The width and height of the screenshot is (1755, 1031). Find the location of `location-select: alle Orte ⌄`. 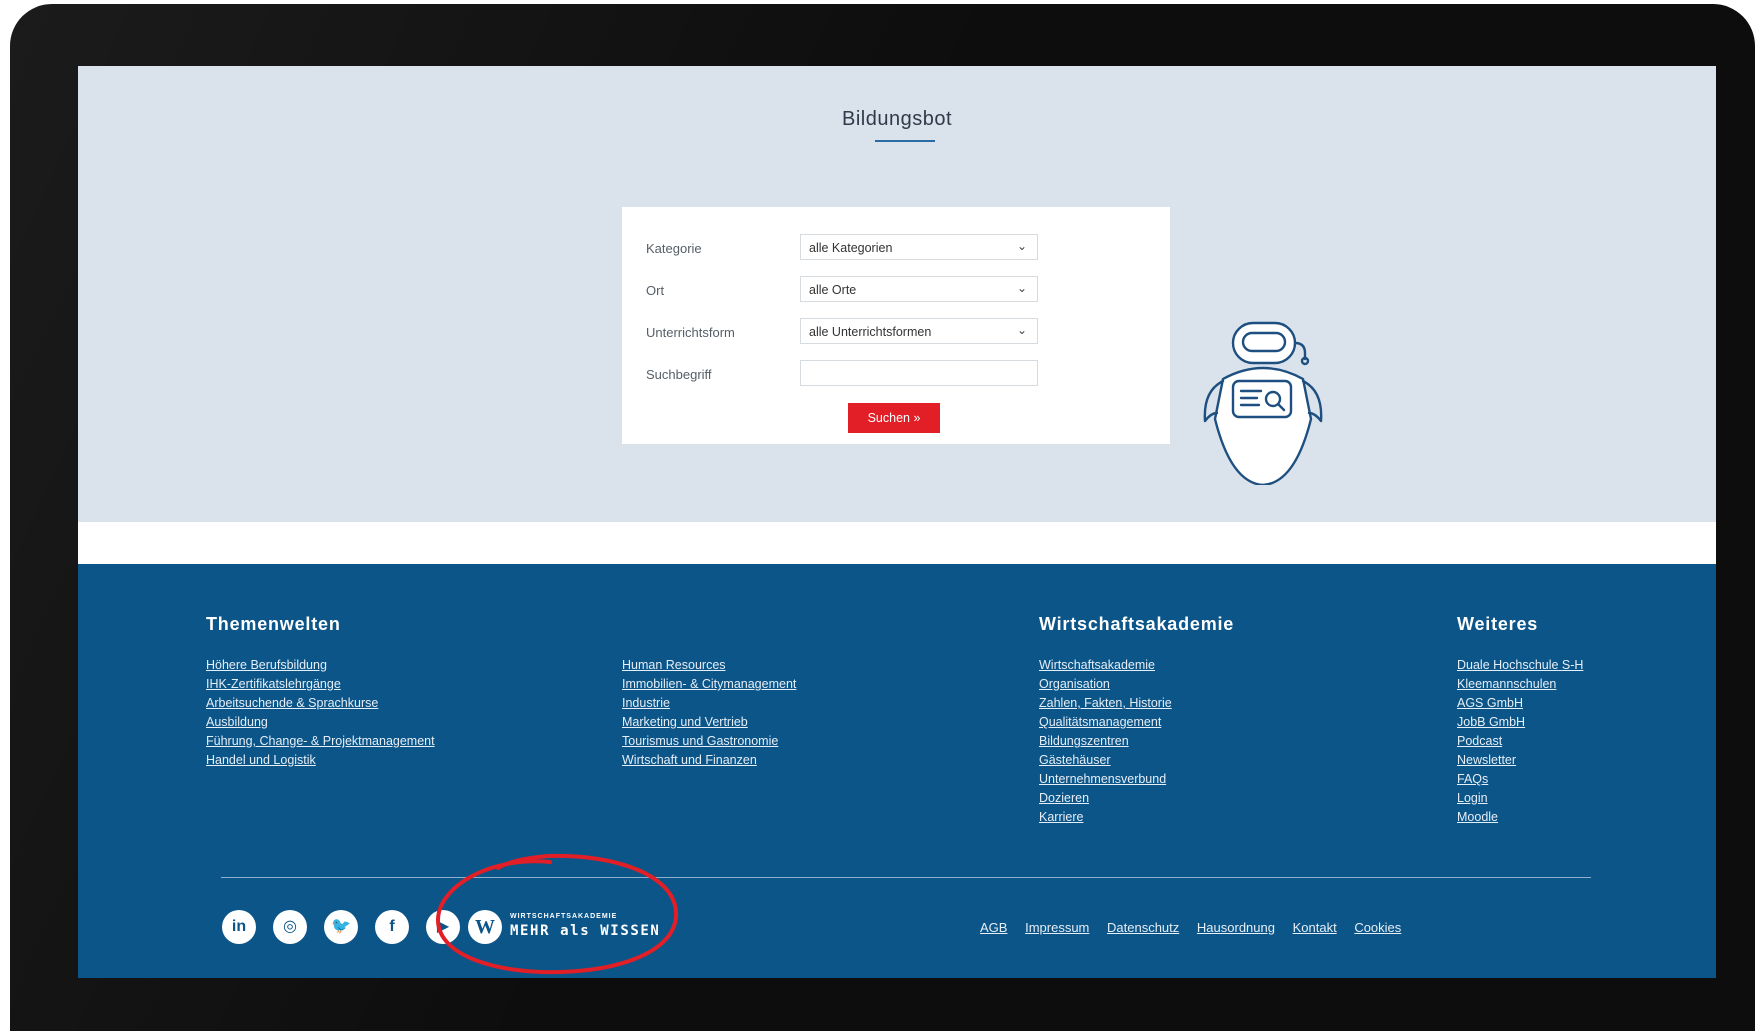

location-select: alle Orte ⌄ is located at coordinates (919, 289).